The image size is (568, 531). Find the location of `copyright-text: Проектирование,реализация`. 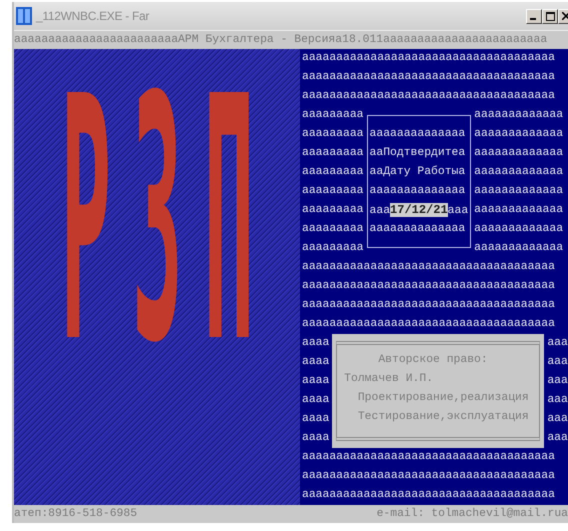

copyright-text: Проектирование,реализация is located at coordinates (443, 398).